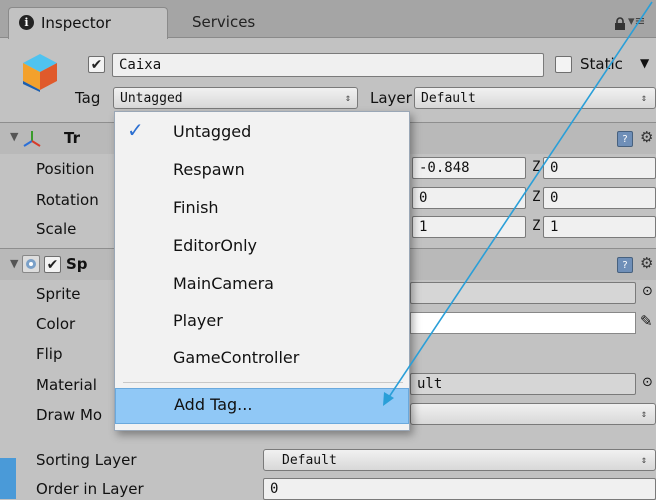 This screenshot has width=656, height=500. Describe the element at coordinates (459, 460) in the screenshot. I see `sorting-layer-popup: Default ⇕` at that location.